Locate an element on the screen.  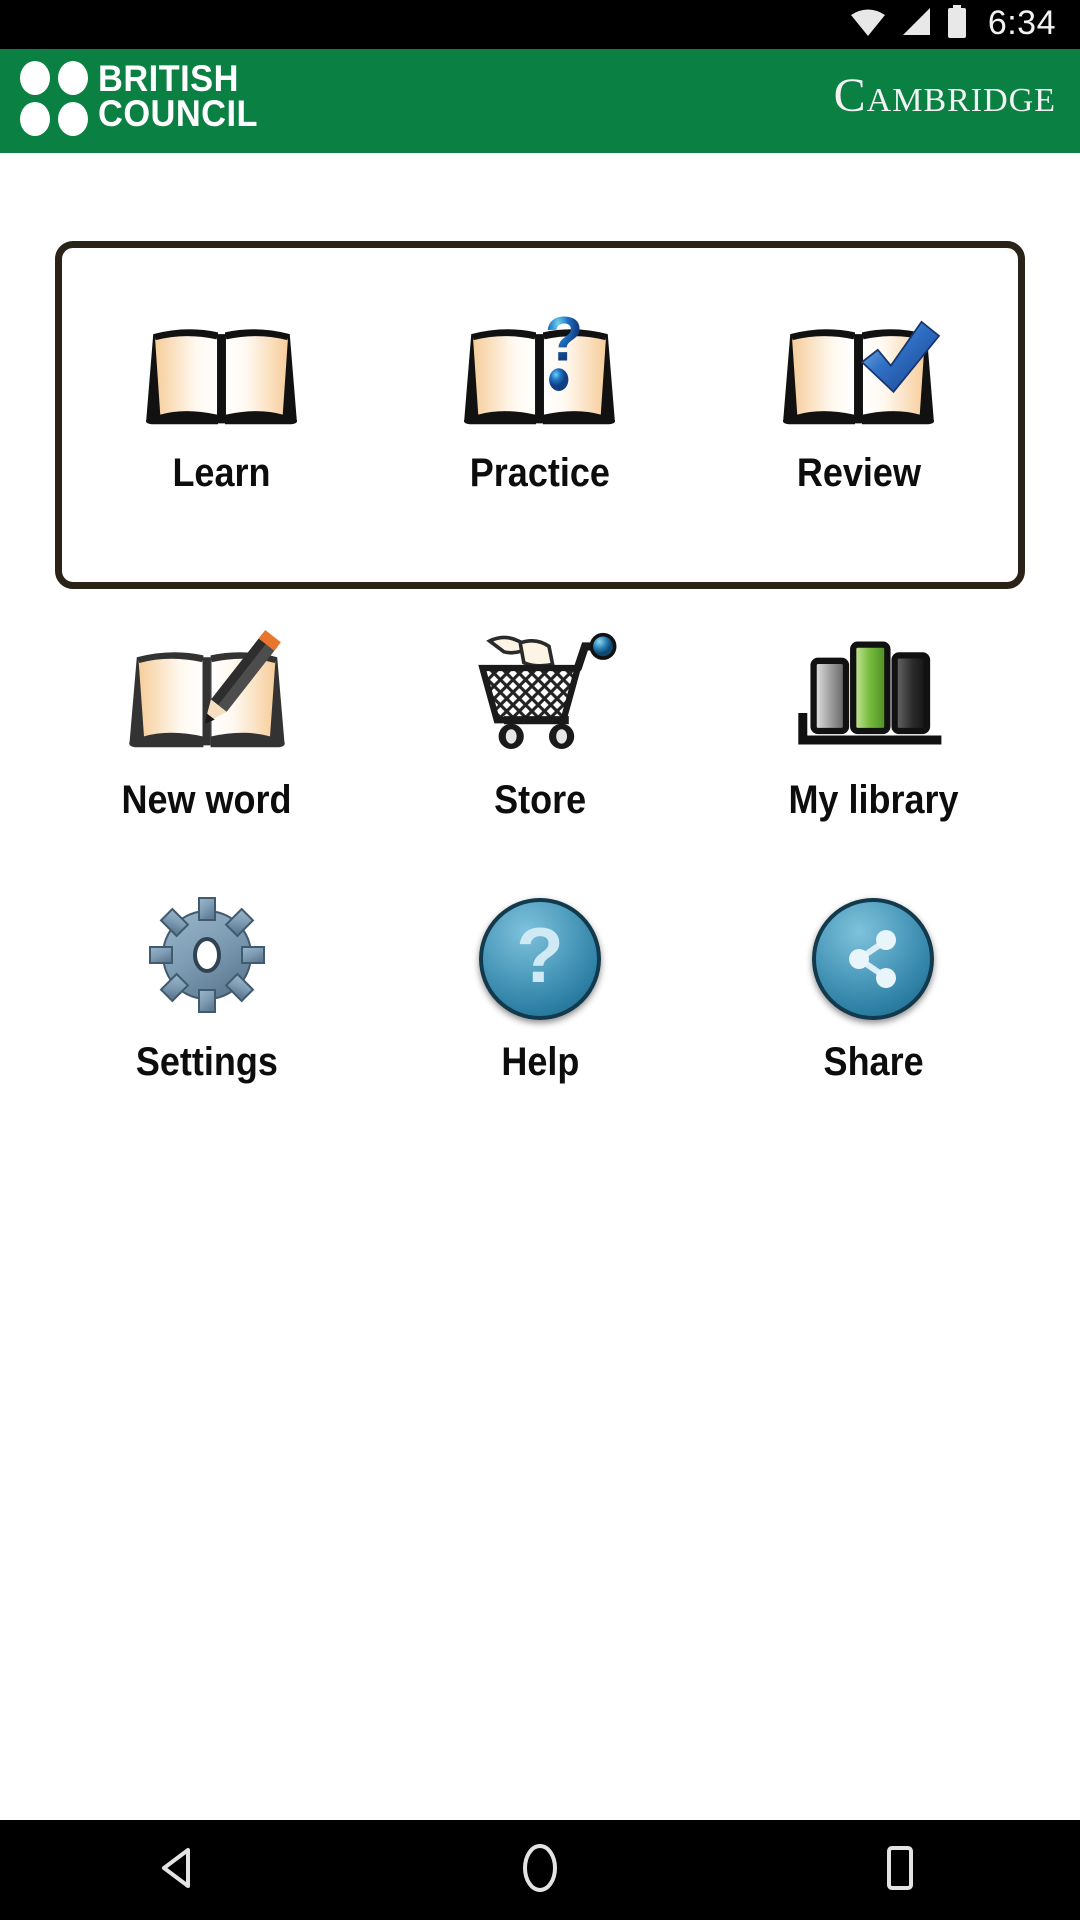
share-nodes-circle-icon is located at coordinates (873, 952).